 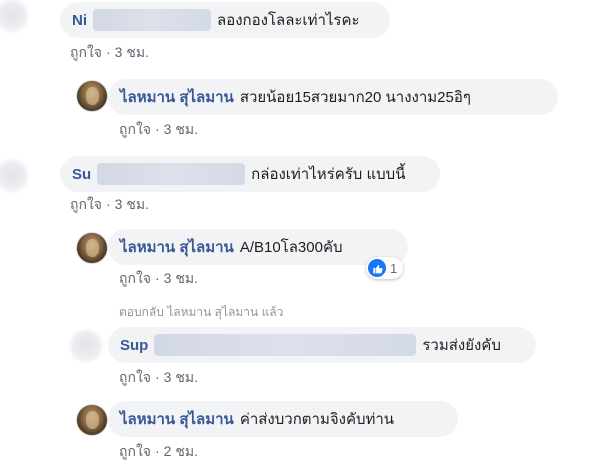 I want to click on comment-author: Su, so click(x=81, y=174).